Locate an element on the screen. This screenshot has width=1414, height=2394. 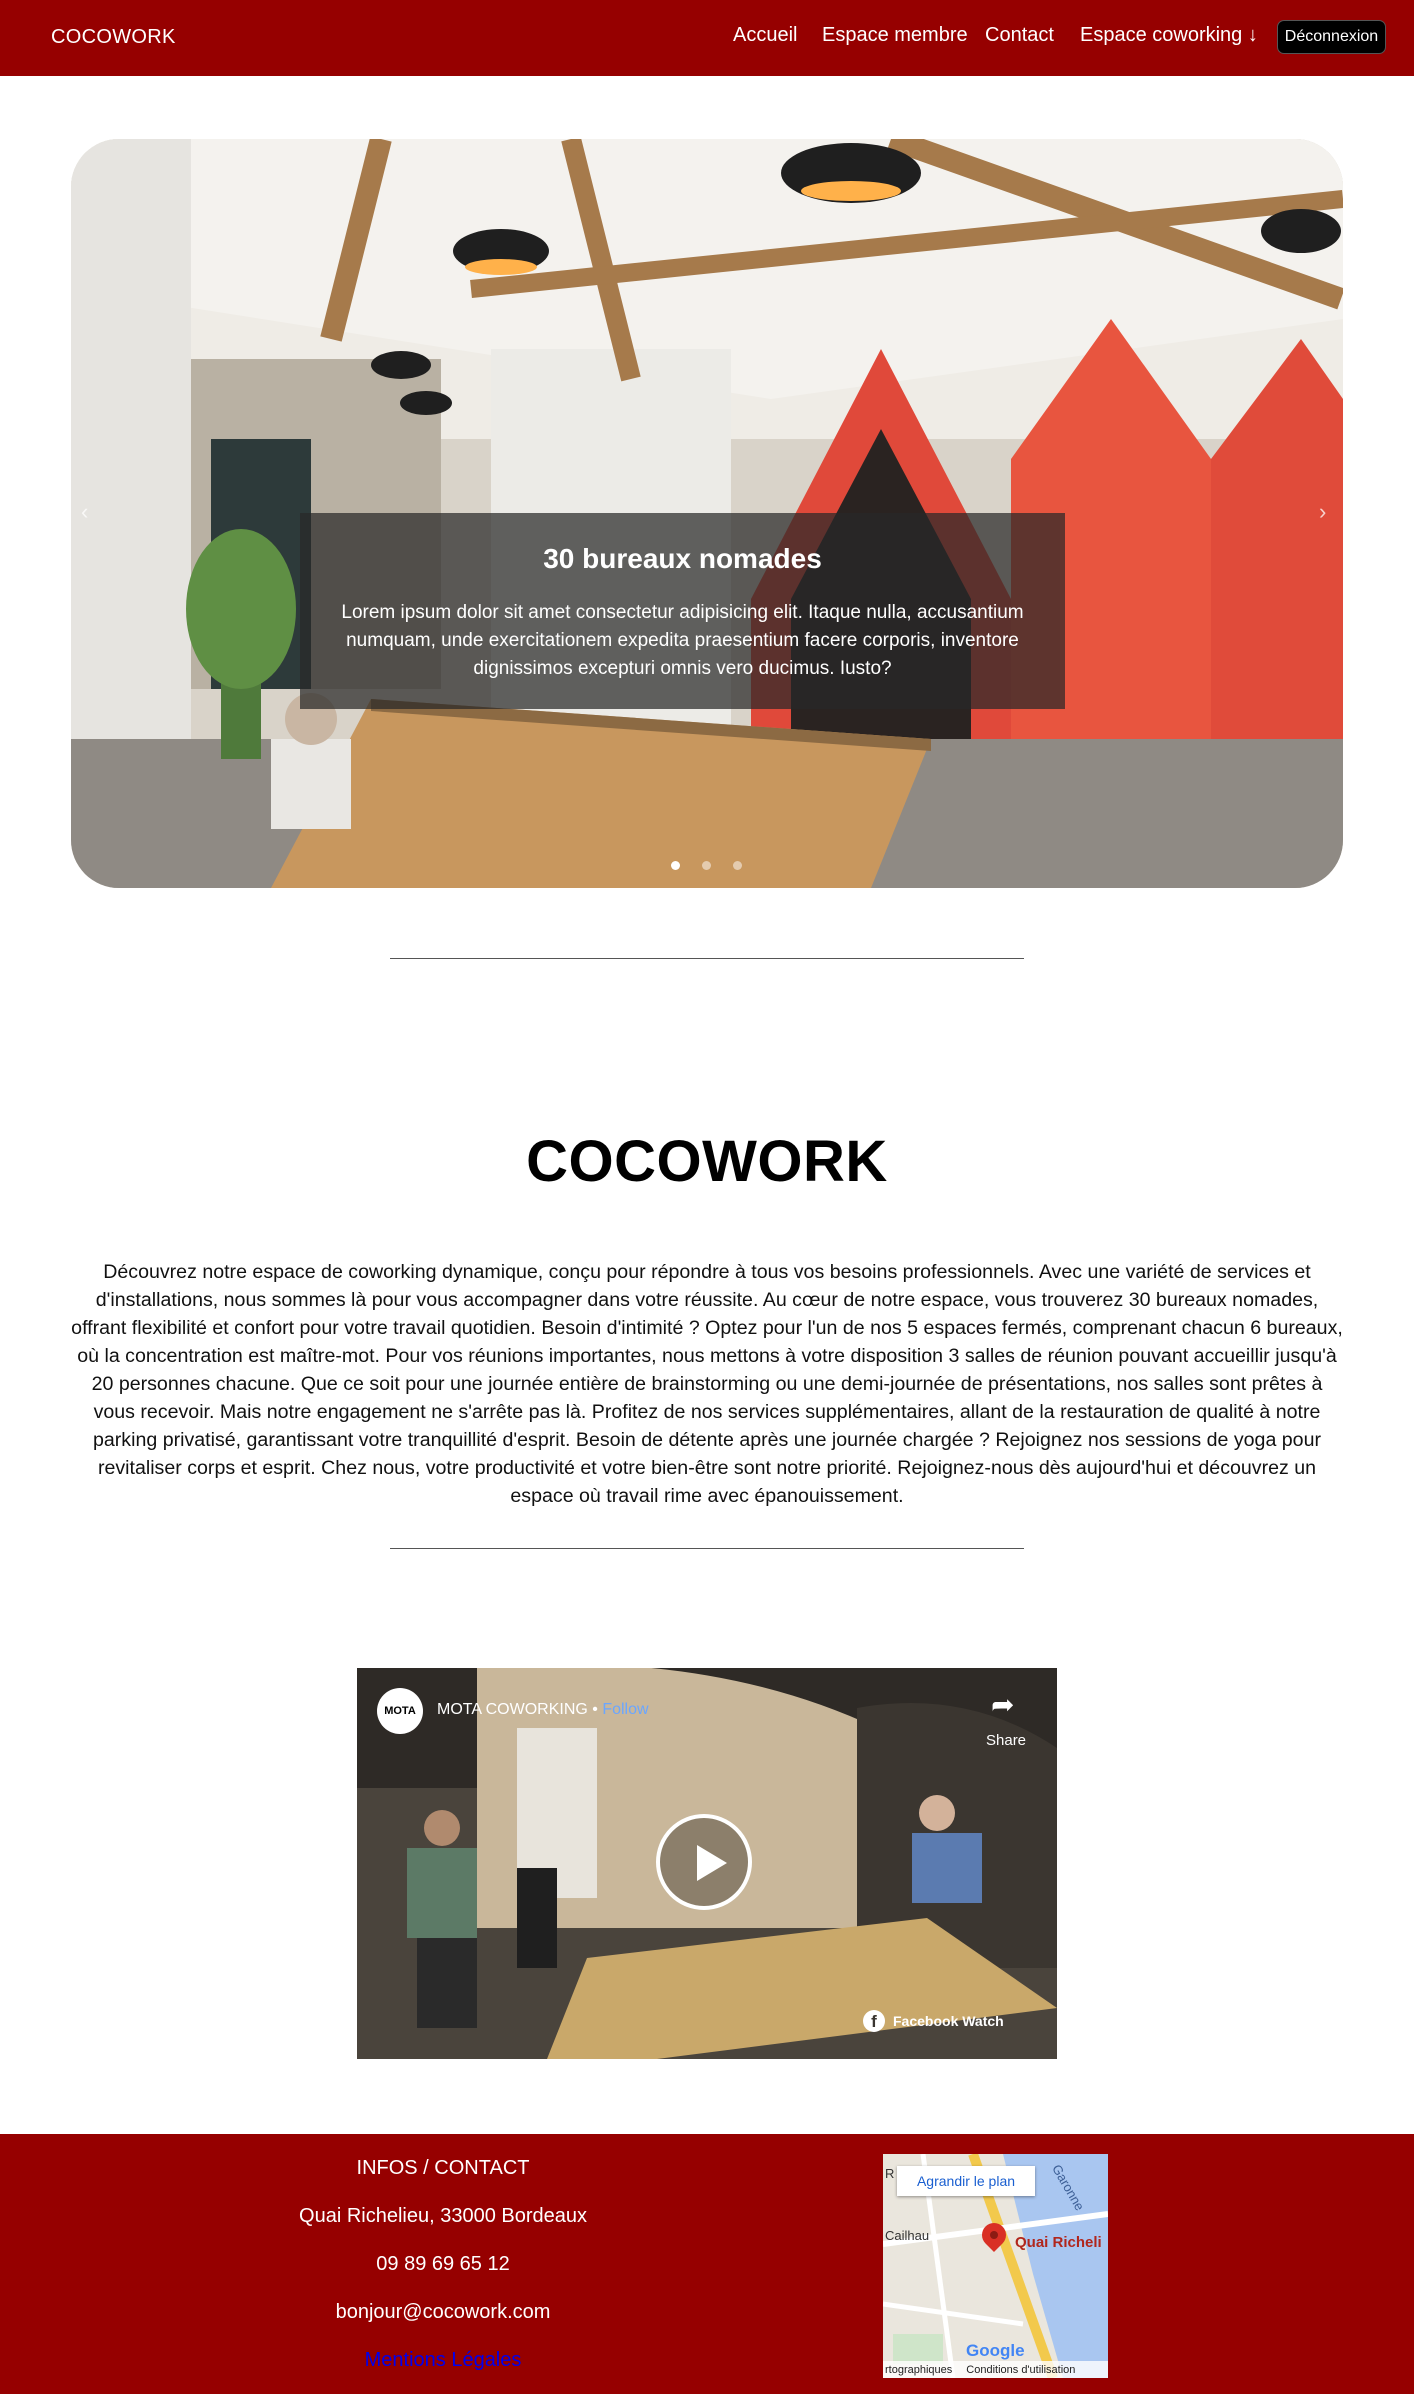
map-terms-link: Conditions d'utilisation is located at coordinates (1020, 2370).